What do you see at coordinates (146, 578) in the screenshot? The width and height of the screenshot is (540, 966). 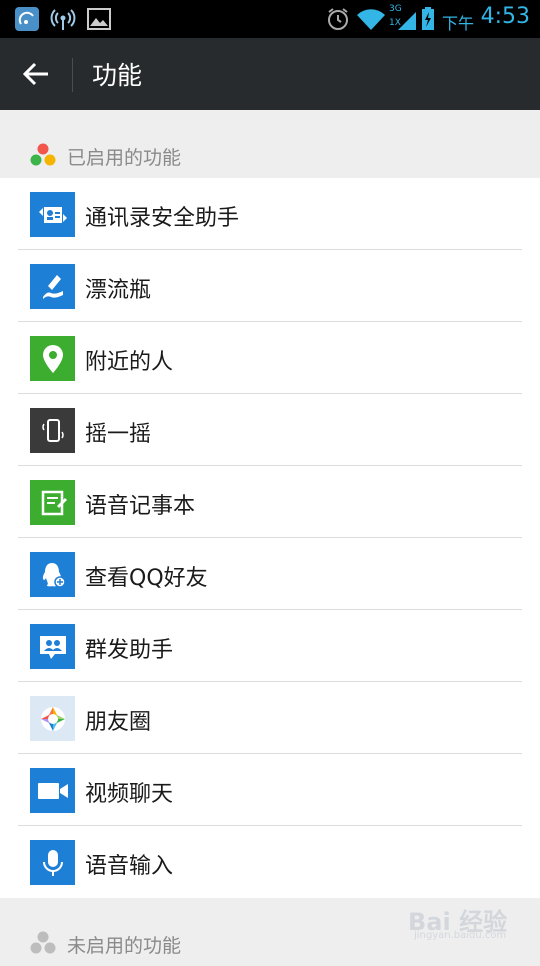 I see `feature-label: 查看QQ好友` at bounding box center [146, 578].